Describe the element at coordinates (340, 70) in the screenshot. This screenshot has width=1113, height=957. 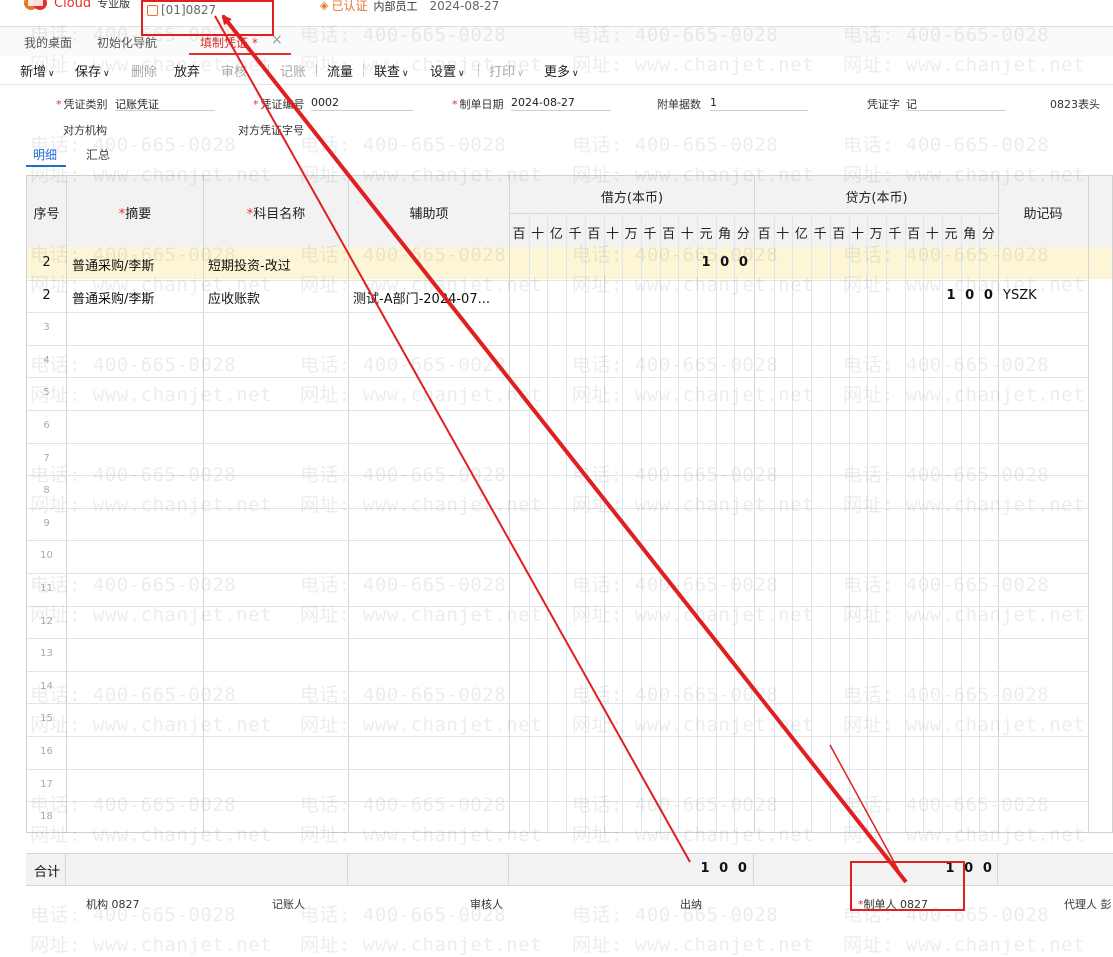
I see `flow-button: 流量` at that location.